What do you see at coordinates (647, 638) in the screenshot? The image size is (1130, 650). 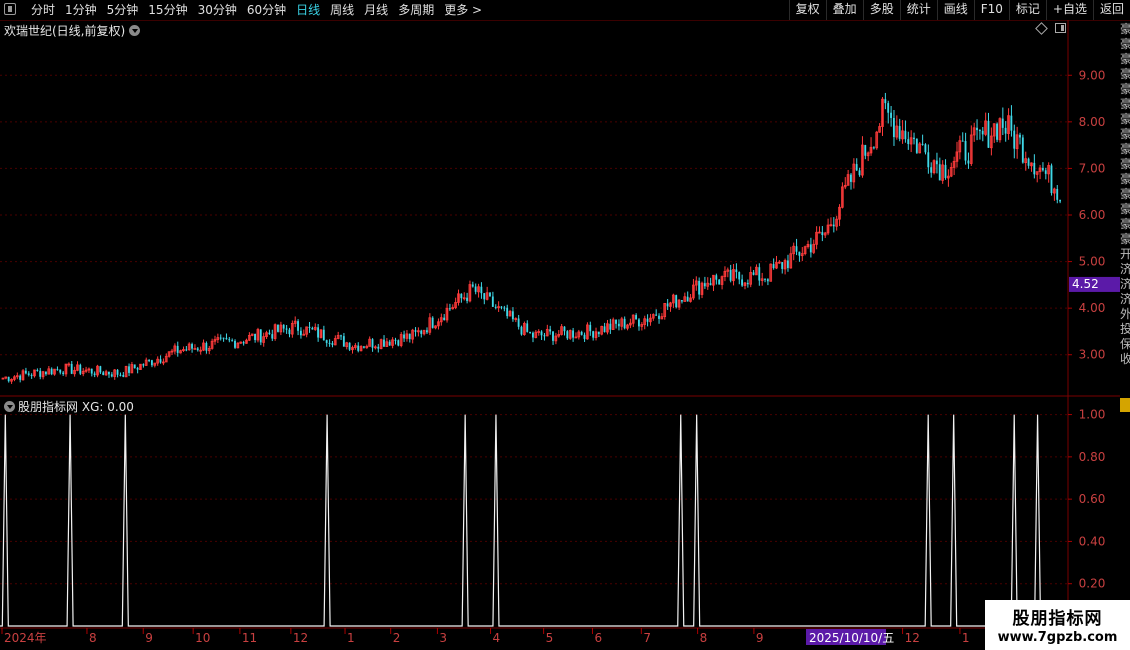 I see `xaxis-label-12: 7` at bounding box center [647, 638].